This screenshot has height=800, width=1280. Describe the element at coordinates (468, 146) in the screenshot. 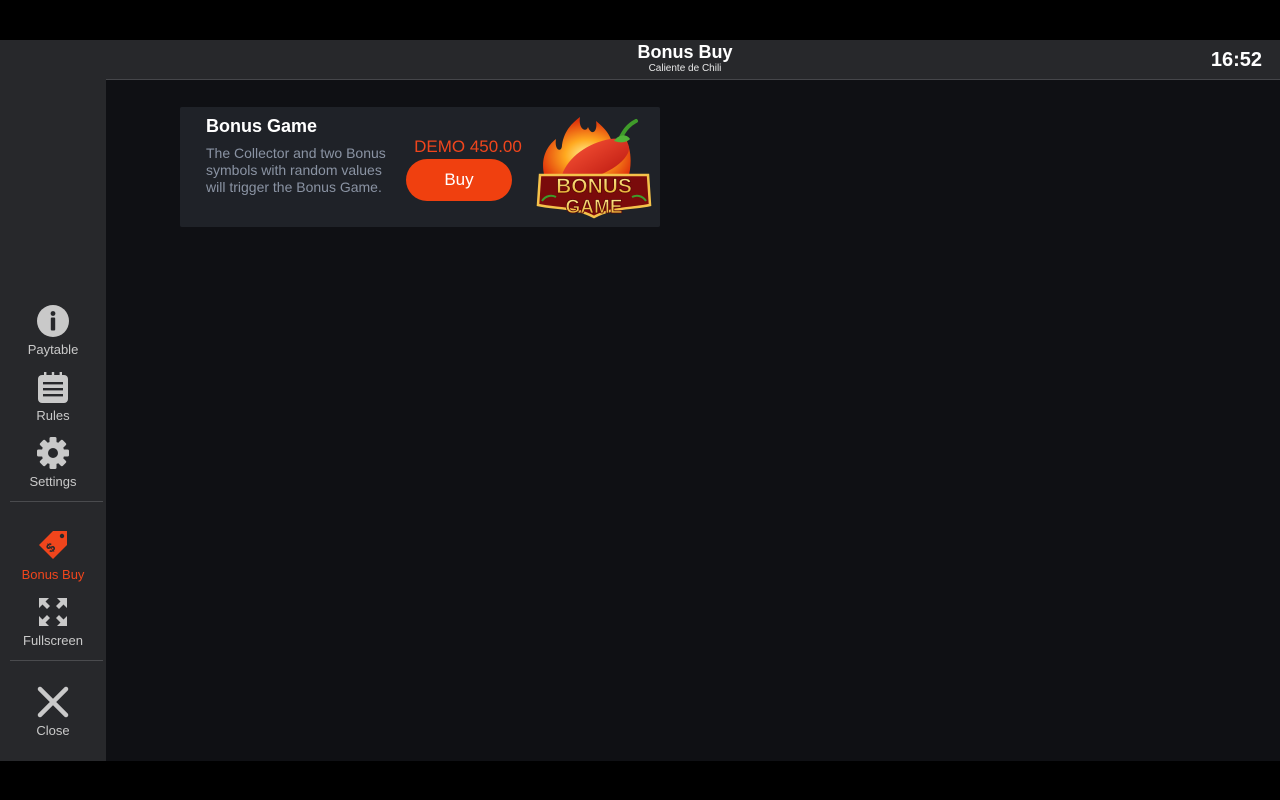

I see `bonus-price: DEMO 450.00` at that location.